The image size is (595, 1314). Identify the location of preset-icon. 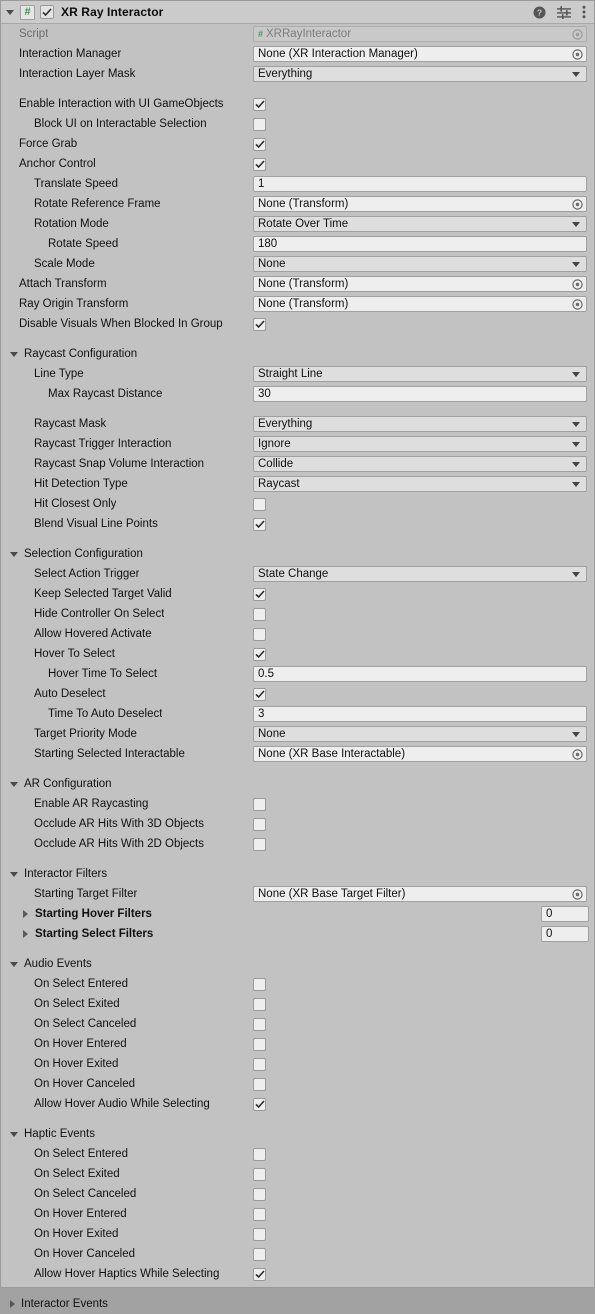
(564, 12).